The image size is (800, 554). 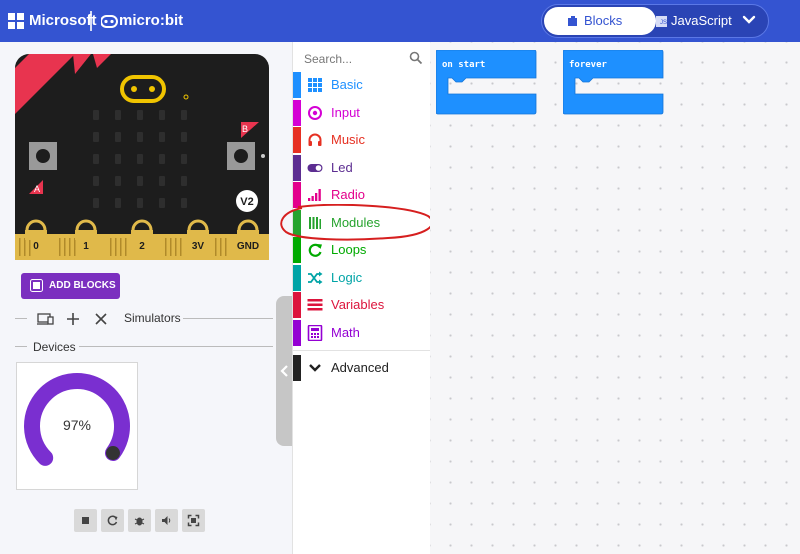 I want to click on add-blocks-label: ADD BLOCKS, so click(x=82, y=285).